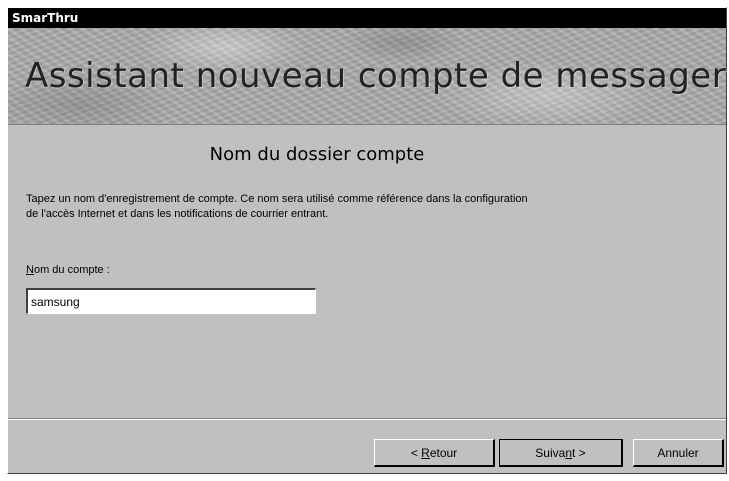 The width and height of the screenshot is (729, 481). Describe the element at coordinates (45, 18) in the screenshot. I see `window-title: SmarThru` at that location.